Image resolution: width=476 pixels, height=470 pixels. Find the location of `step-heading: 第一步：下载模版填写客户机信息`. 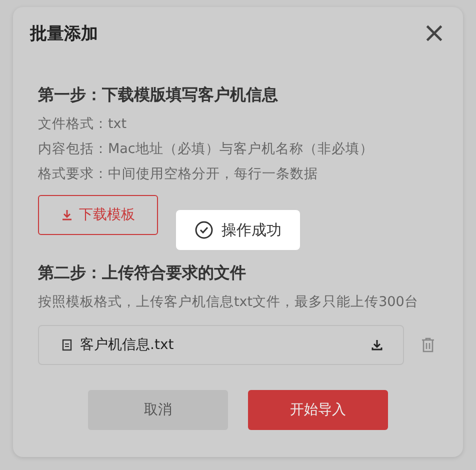

step-heading: 第一步：下载模版填写客户机信息 is located at coordinates (158, 95).